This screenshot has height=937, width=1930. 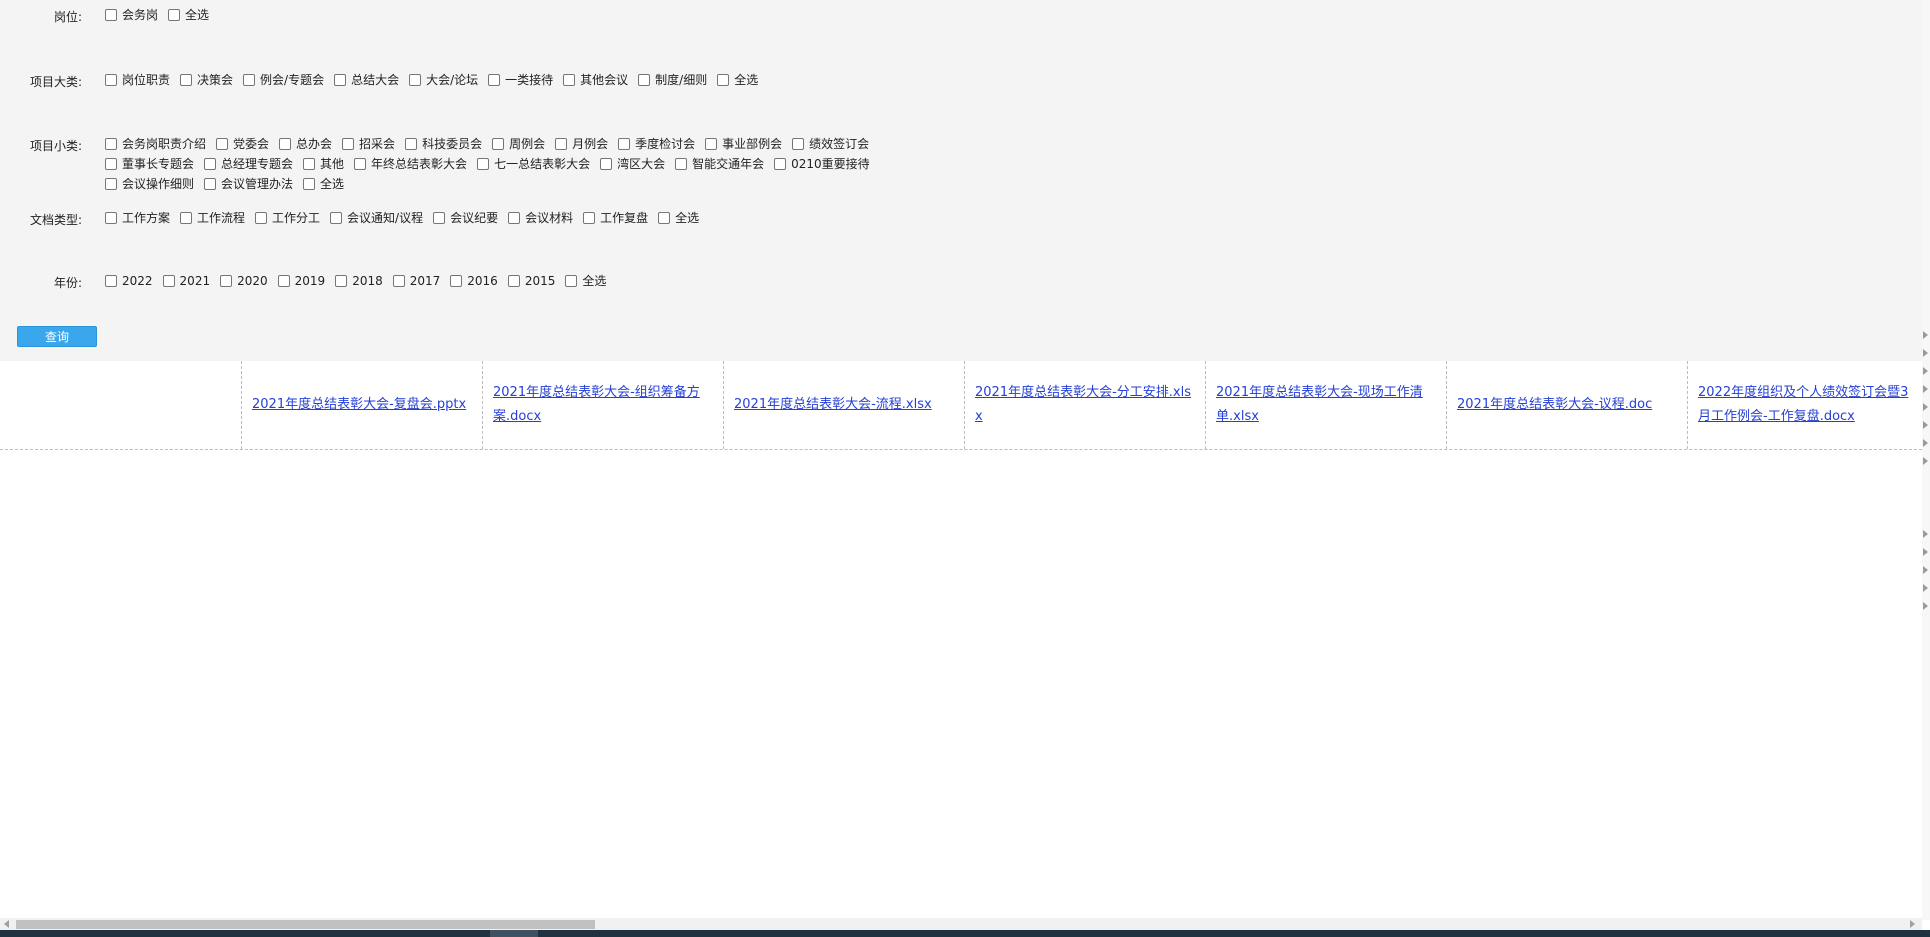 What do you see at coordinates (1912, 924) in the screenshot?
I see `scroll-right-arrow-icon` at bounding box center [1912, 924].